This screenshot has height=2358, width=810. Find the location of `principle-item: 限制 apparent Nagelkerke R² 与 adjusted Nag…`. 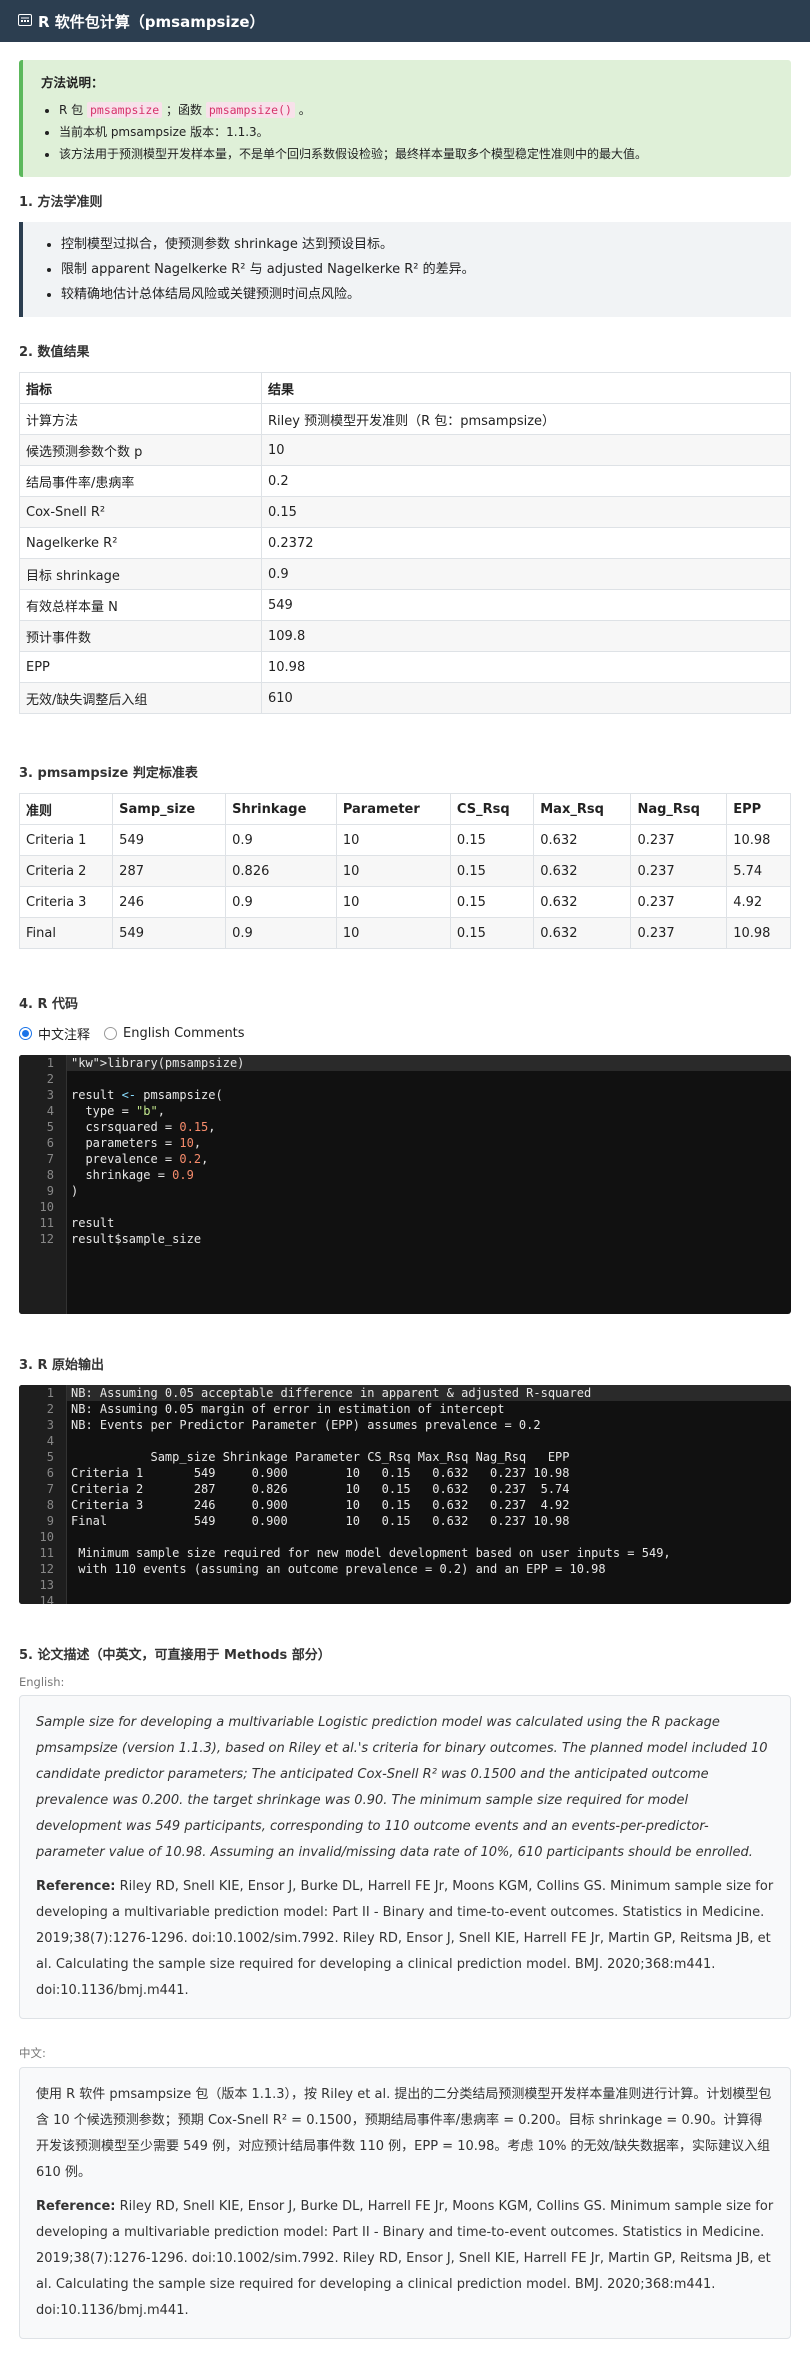

principle-item: 限制 apparent Nagelkerke R² 与 adjusted Nag… is located at coordinates (418, 269).